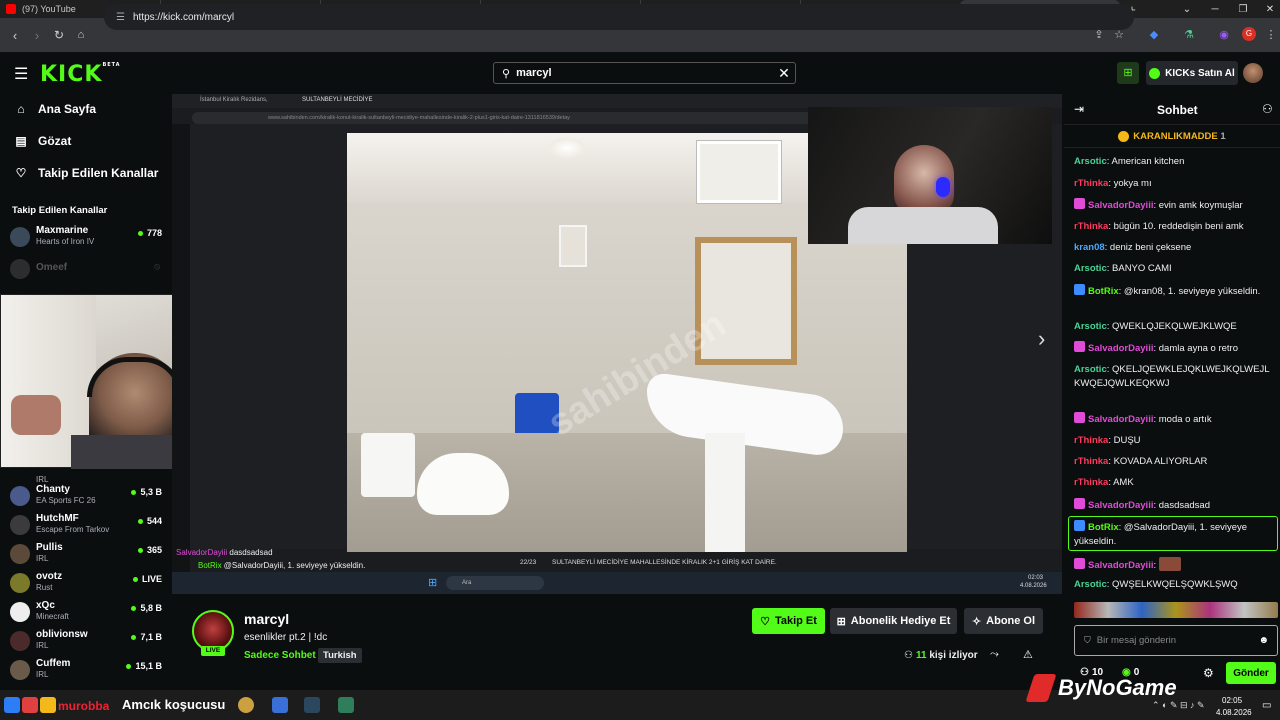 This screenshot has width=1280, height=720. I want to click on inner-clock-date: 4.08.2026, so click(1033, 586).